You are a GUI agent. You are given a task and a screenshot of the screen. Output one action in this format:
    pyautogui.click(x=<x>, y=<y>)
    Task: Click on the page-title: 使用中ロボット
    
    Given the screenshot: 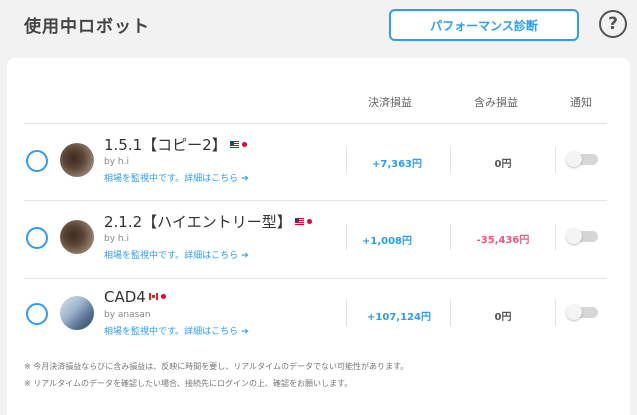 What is the action you would take?
    pyautogui.click(x=87, y=27)
    